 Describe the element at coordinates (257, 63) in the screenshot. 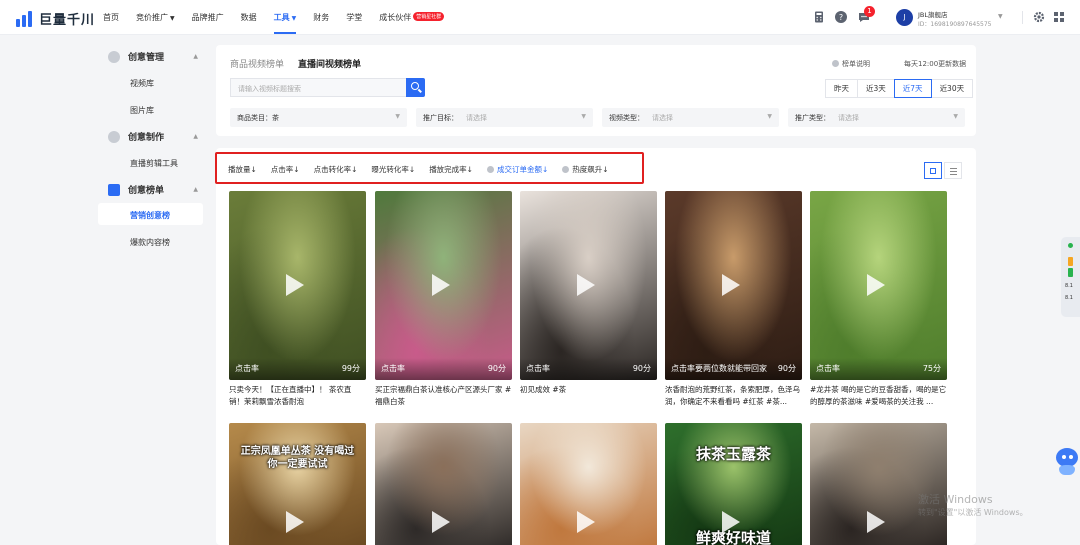

I see `tab-product-video: 商品视频榜单` at that location.